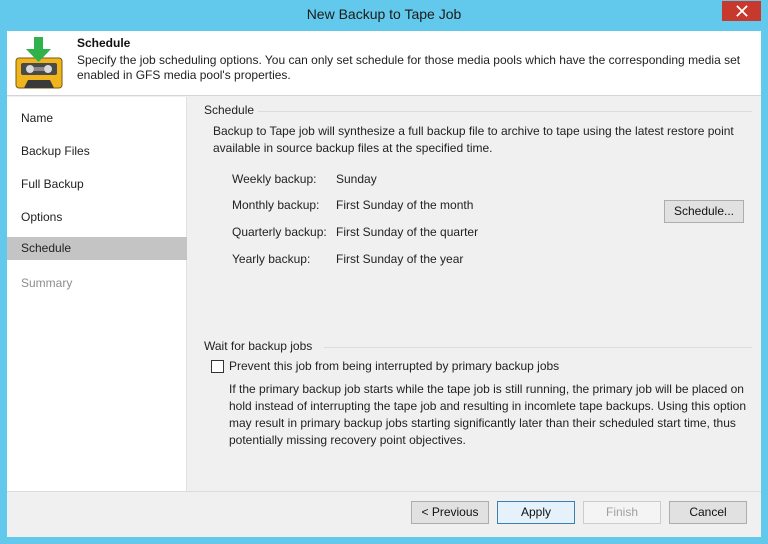  I want to click on page-title: Schedule, so click(104, 43).